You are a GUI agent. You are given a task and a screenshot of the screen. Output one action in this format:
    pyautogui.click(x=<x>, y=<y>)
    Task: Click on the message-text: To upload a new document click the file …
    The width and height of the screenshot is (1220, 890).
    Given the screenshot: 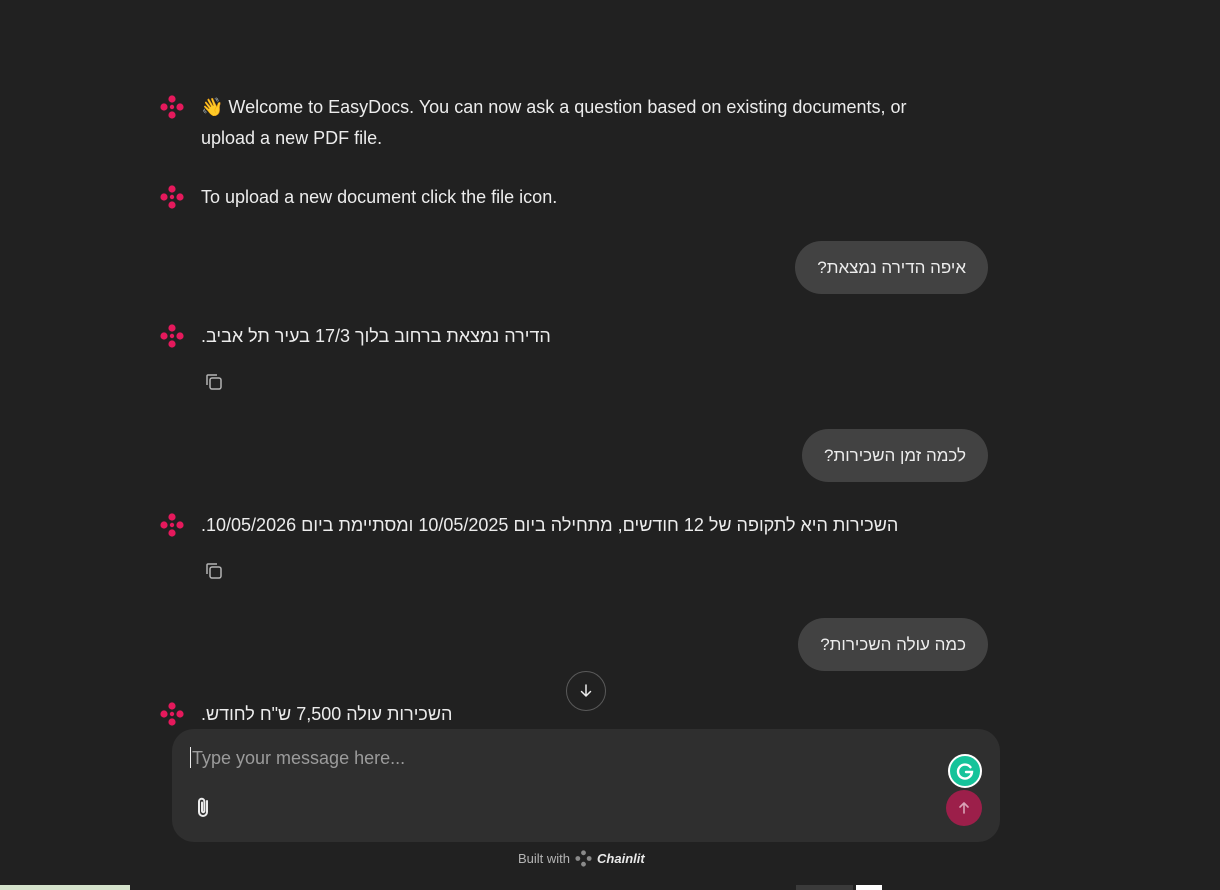 What is the action you would take?
    pyautogui.click(x=379, y=197)
    